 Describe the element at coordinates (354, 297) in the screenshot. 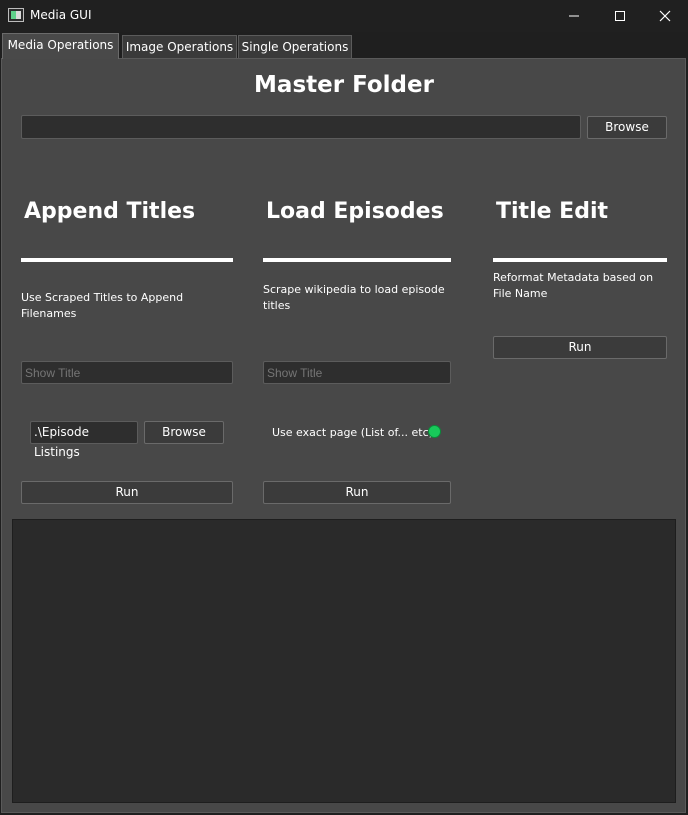

I see `load-episodes-description: Scrape wikipedia to load episode titles` at that location.